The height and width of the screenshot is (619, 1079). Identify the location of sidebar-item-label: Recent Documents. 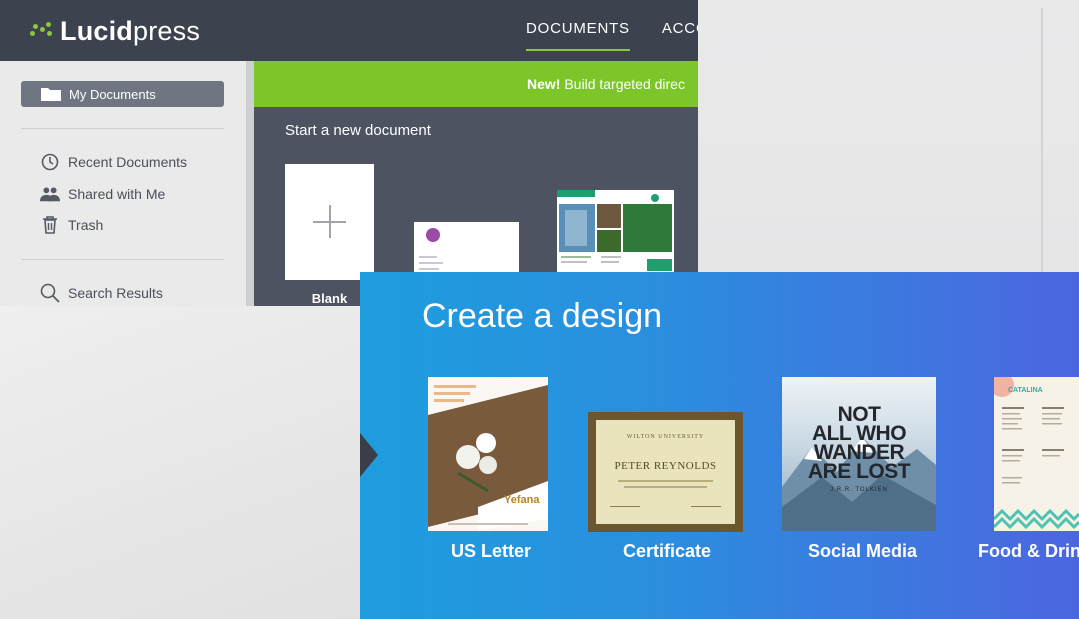
(128, 162).